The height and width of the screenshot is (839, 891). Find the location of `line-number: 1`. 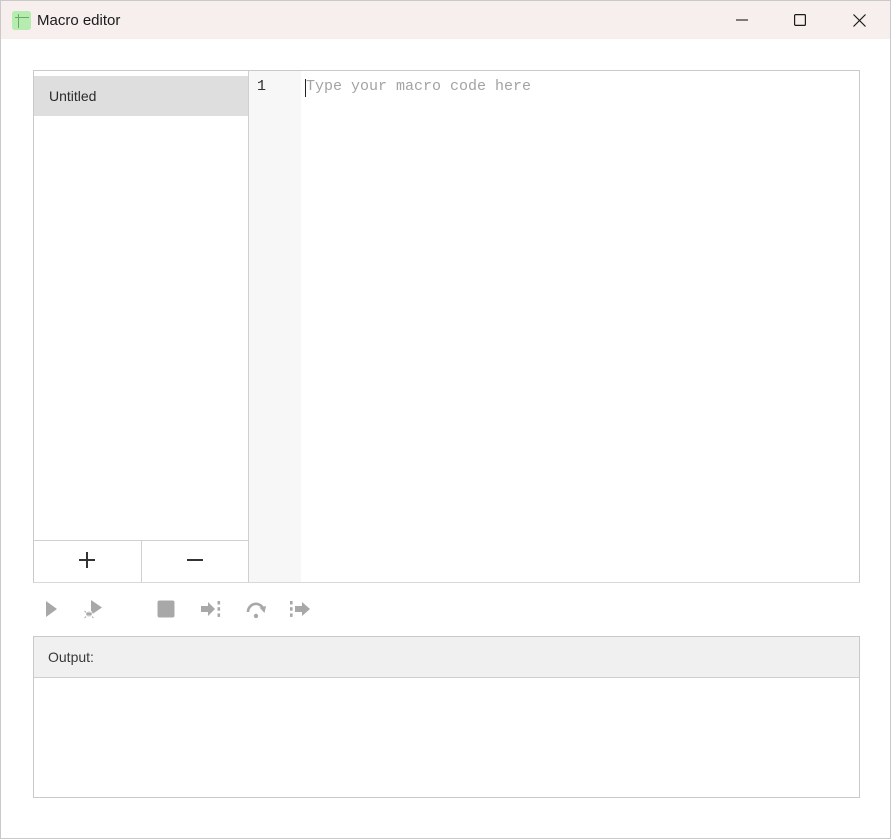

line-number: 1 is located at coordinates (262, 86).